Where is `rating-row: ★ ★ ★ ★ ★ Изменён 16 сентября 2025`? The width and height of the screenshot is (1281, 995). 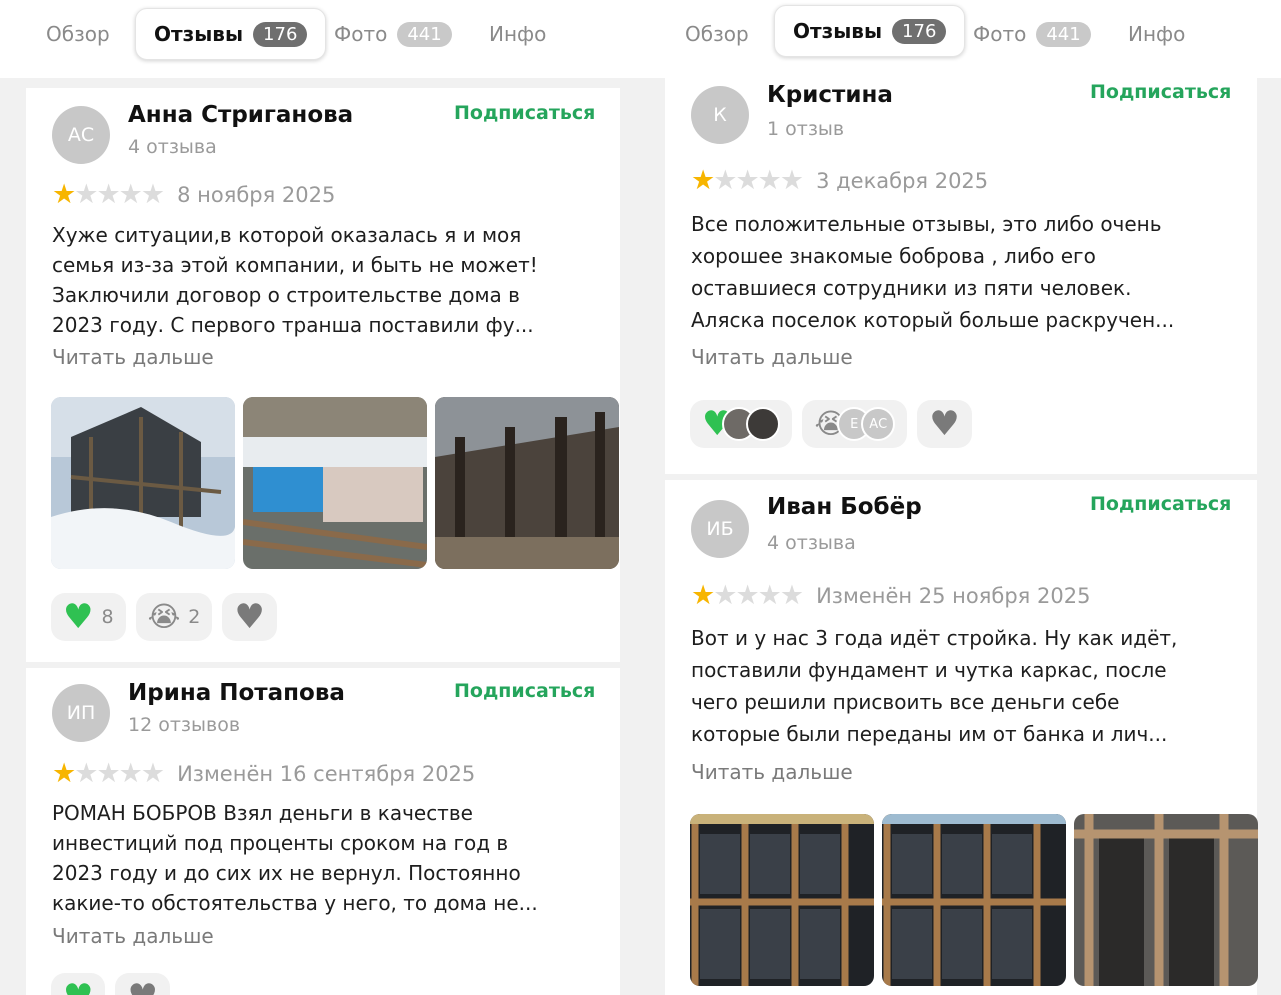
rating-row: ★ ★ ★ ★ ★ Изменён 16 сентября 2025 is located at coordinates (263, 774).